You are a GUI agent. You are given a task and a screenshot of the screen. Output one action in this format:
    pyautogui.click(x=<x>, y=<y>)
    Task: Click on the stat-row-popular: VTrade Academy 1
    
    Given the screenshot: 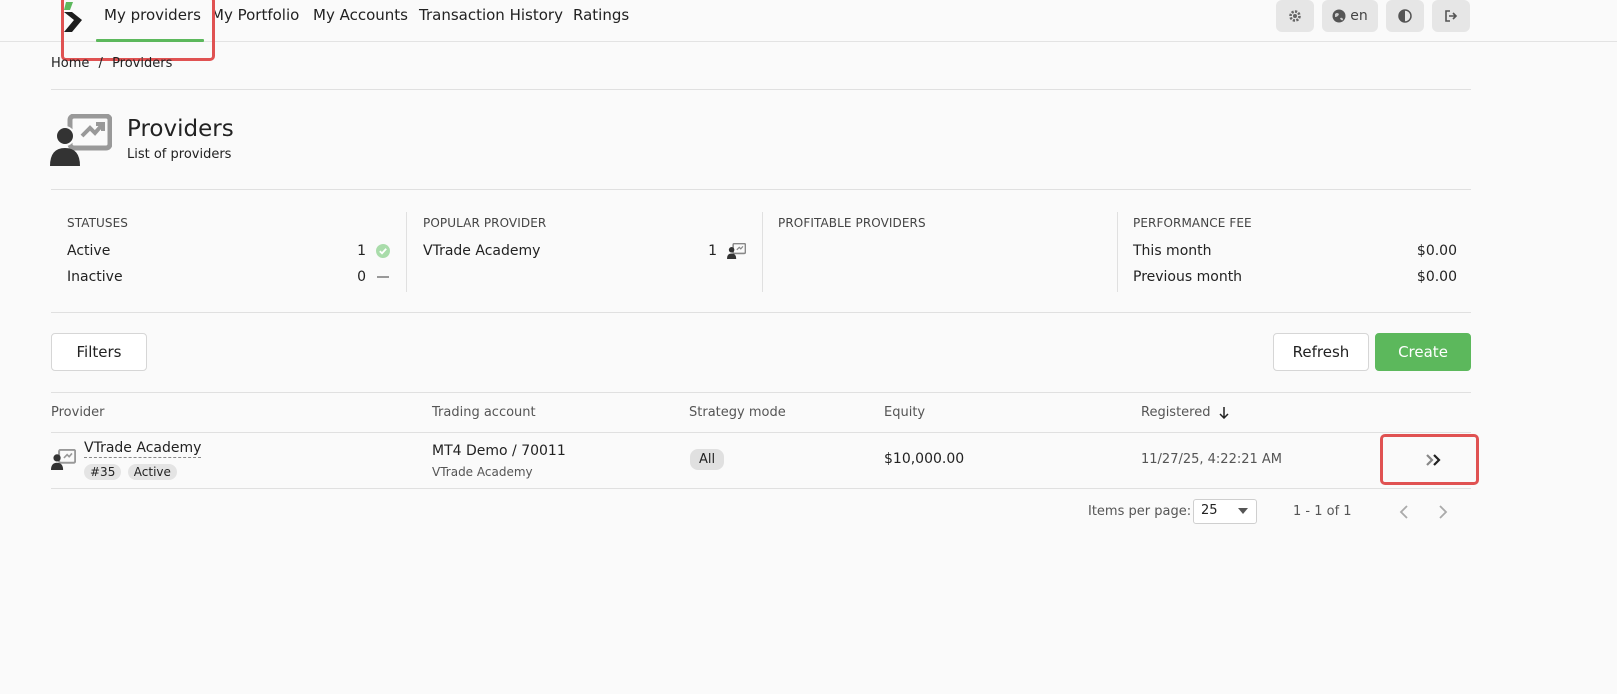 What is the action you would take?
    pyautogui.click(x=584, y=253)
    